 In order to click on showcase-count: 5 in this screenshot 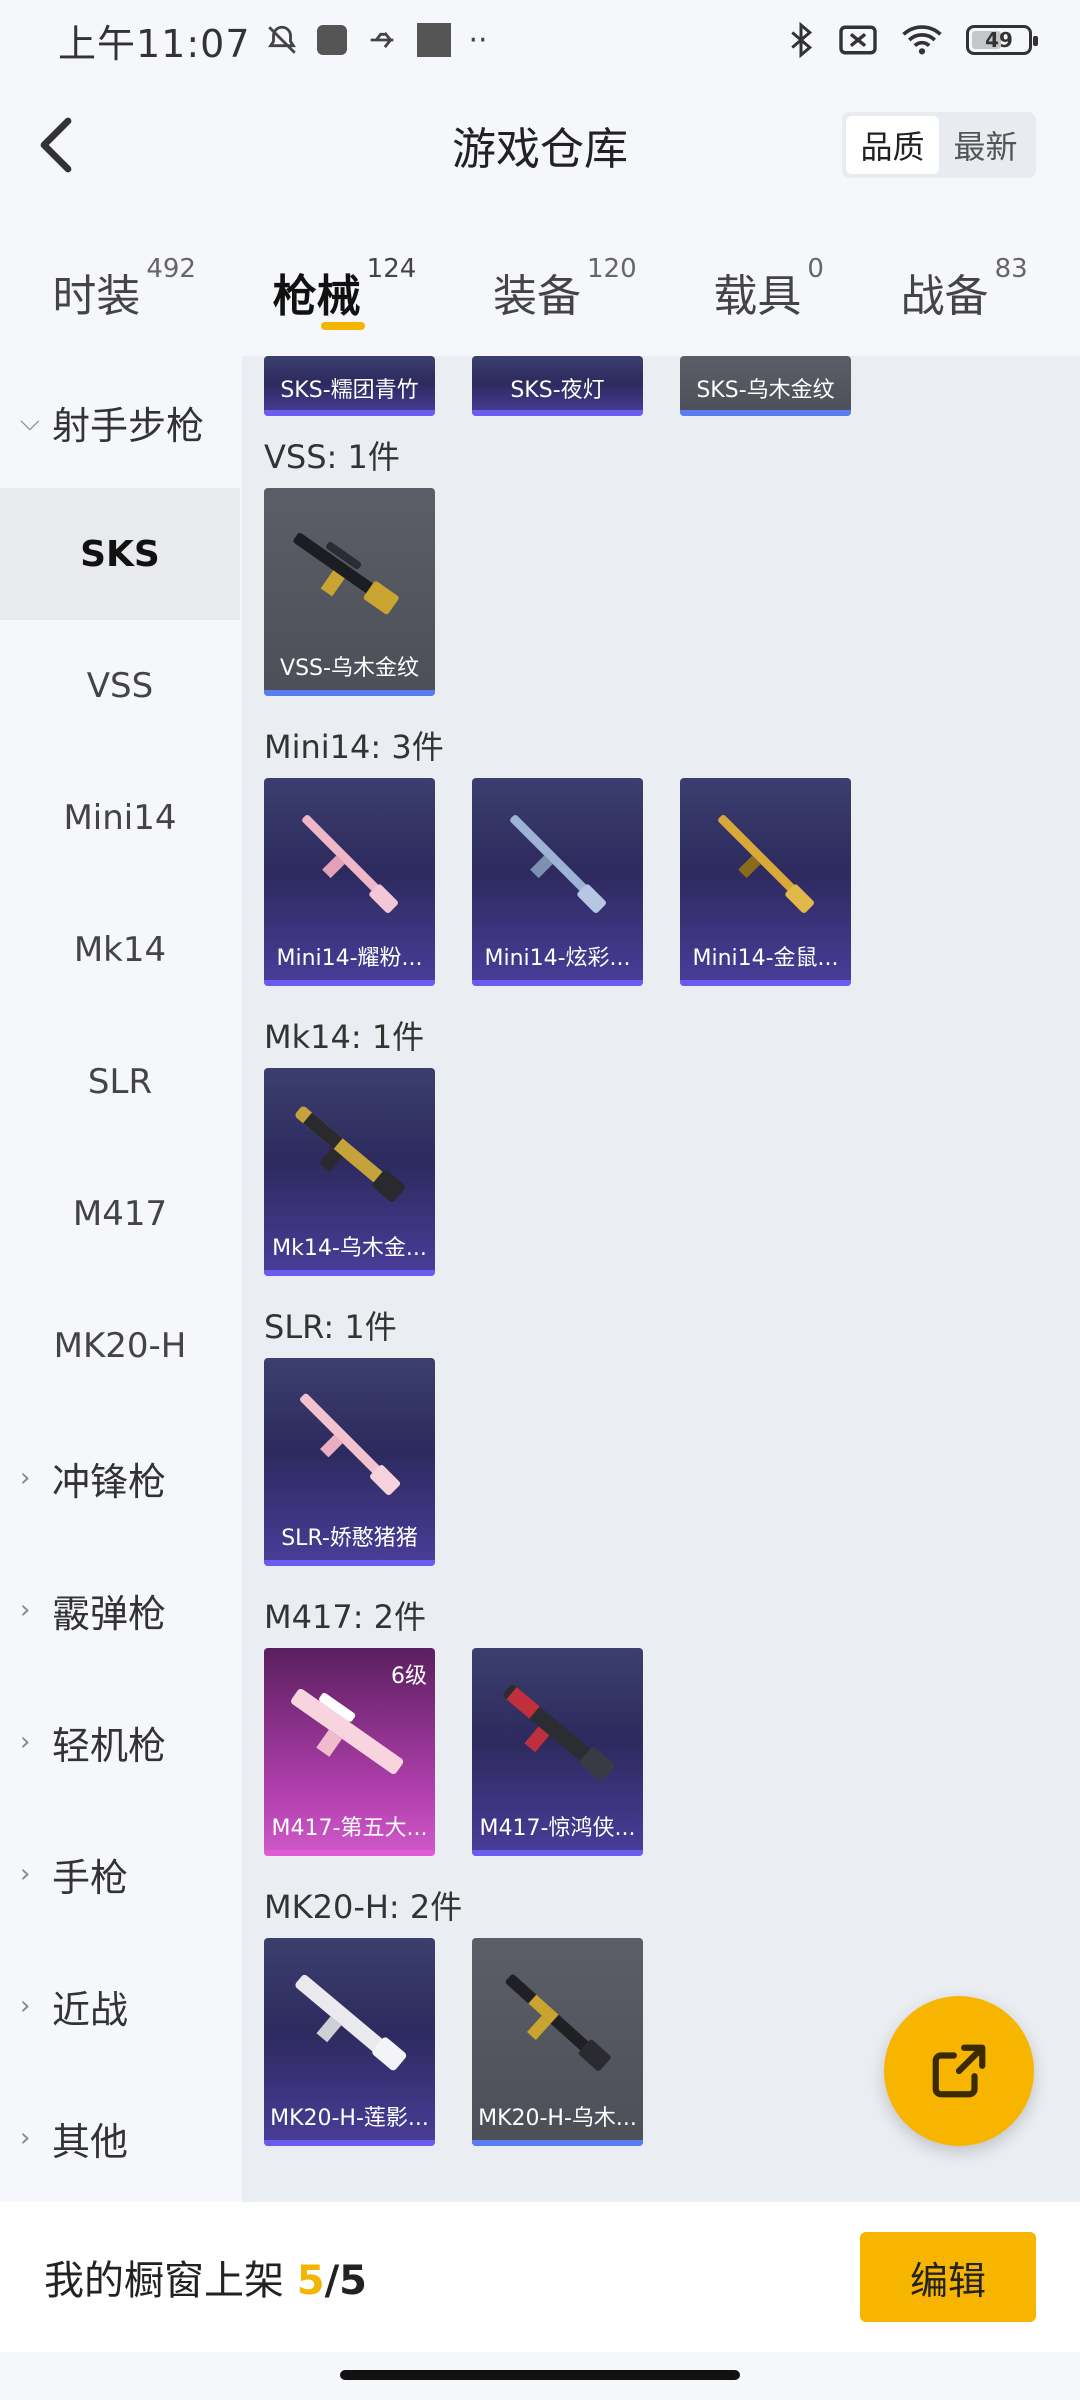, I will do `click(310, 2281)`.